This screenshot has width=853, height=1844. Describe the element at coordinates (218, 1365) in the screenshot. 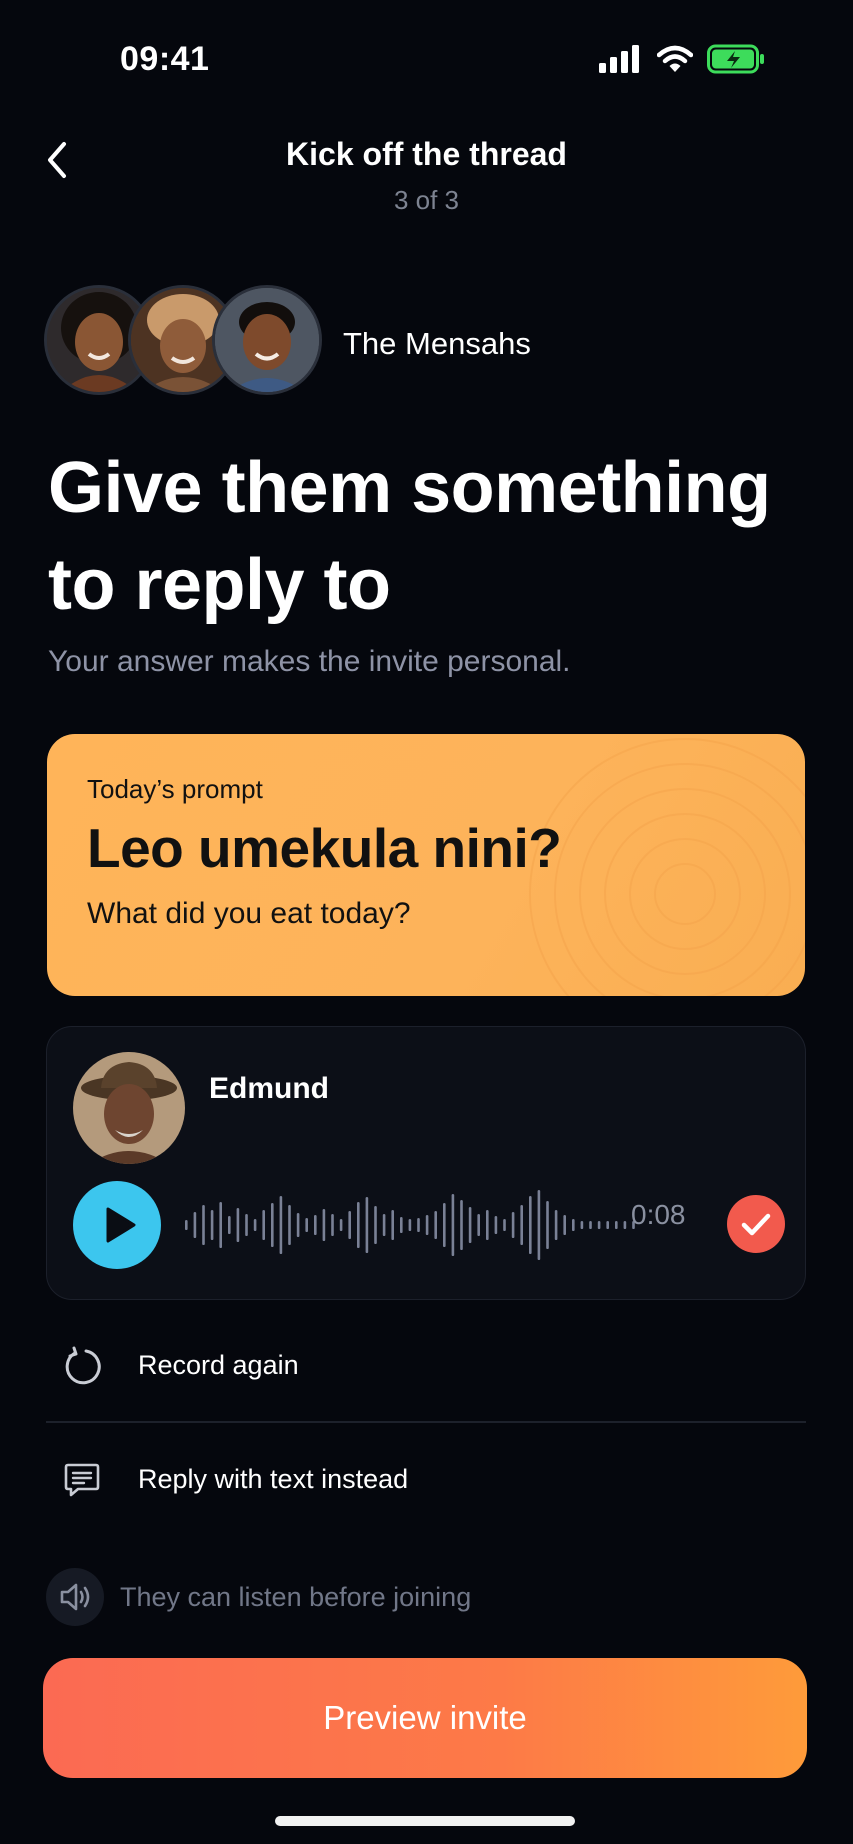

I see `record-again-label: Record again` at that location.